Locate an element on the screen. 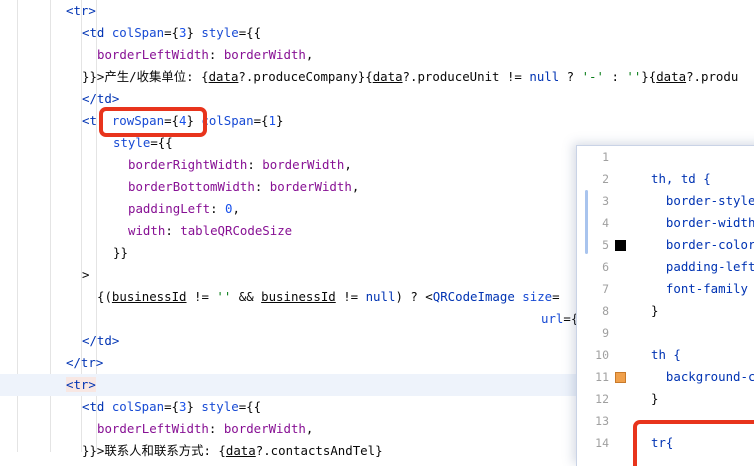  code-token: border-width is located at coordinates (702, 222).